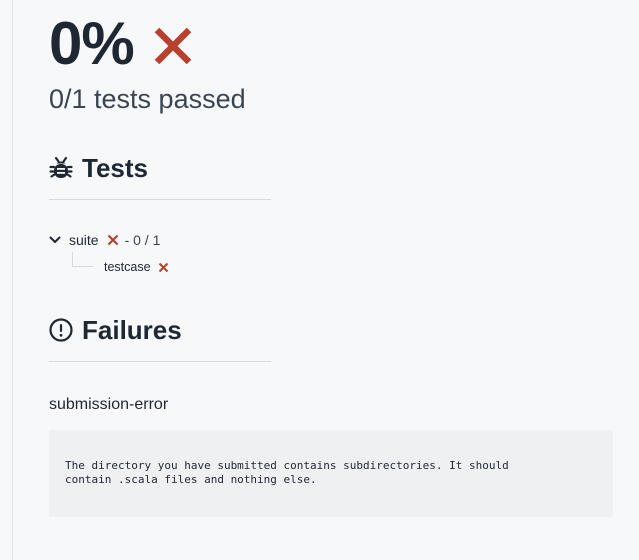 The height and width of the screenshot is (560, 639). Describe the element at coordinates (61, 330) in the screenshot. I see `exclamation-circle-icon` at that location.